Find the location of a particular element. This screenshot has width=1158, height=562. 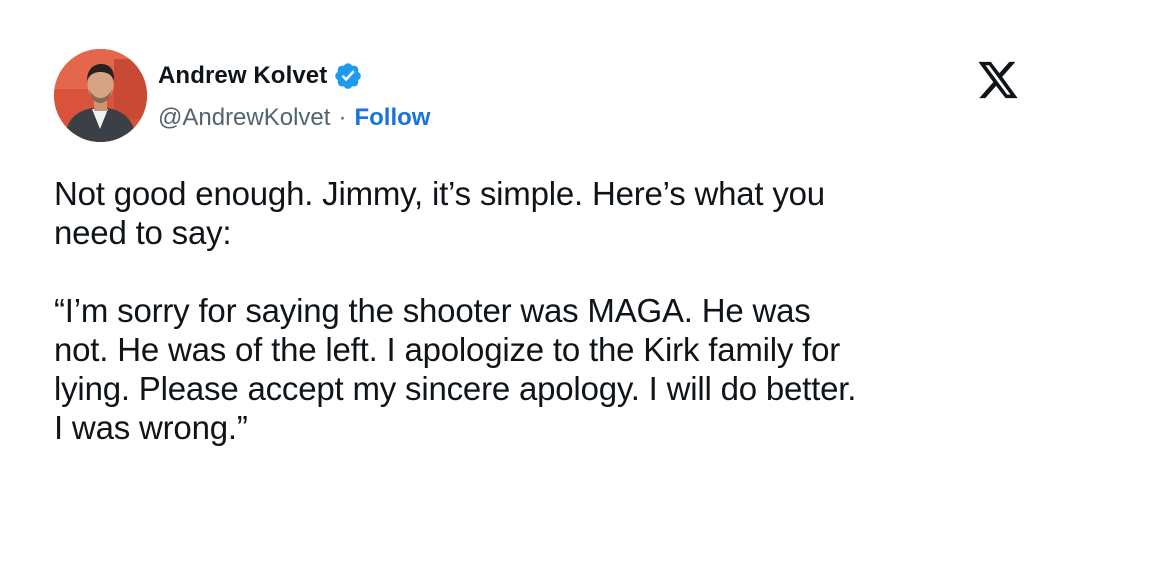

avatar-photo is located at coordinates (100, 95).